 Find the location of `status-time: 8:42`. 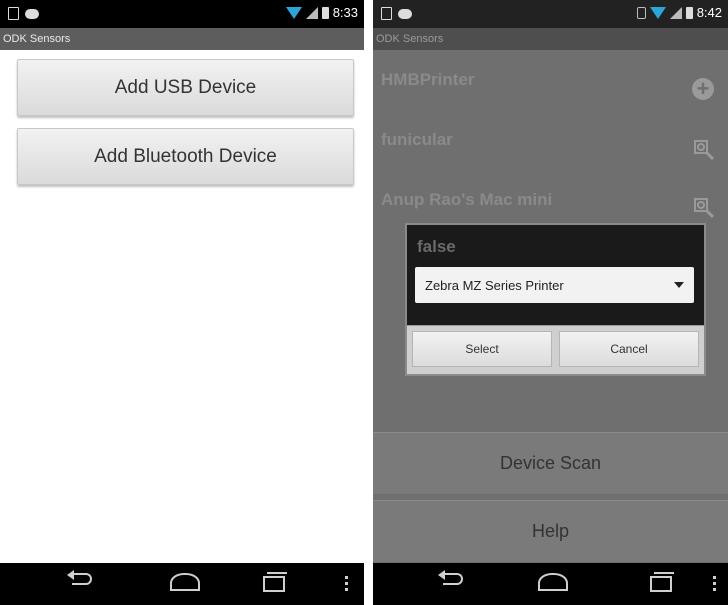

status-time: 8:42 is located at coordinates (709, 12).